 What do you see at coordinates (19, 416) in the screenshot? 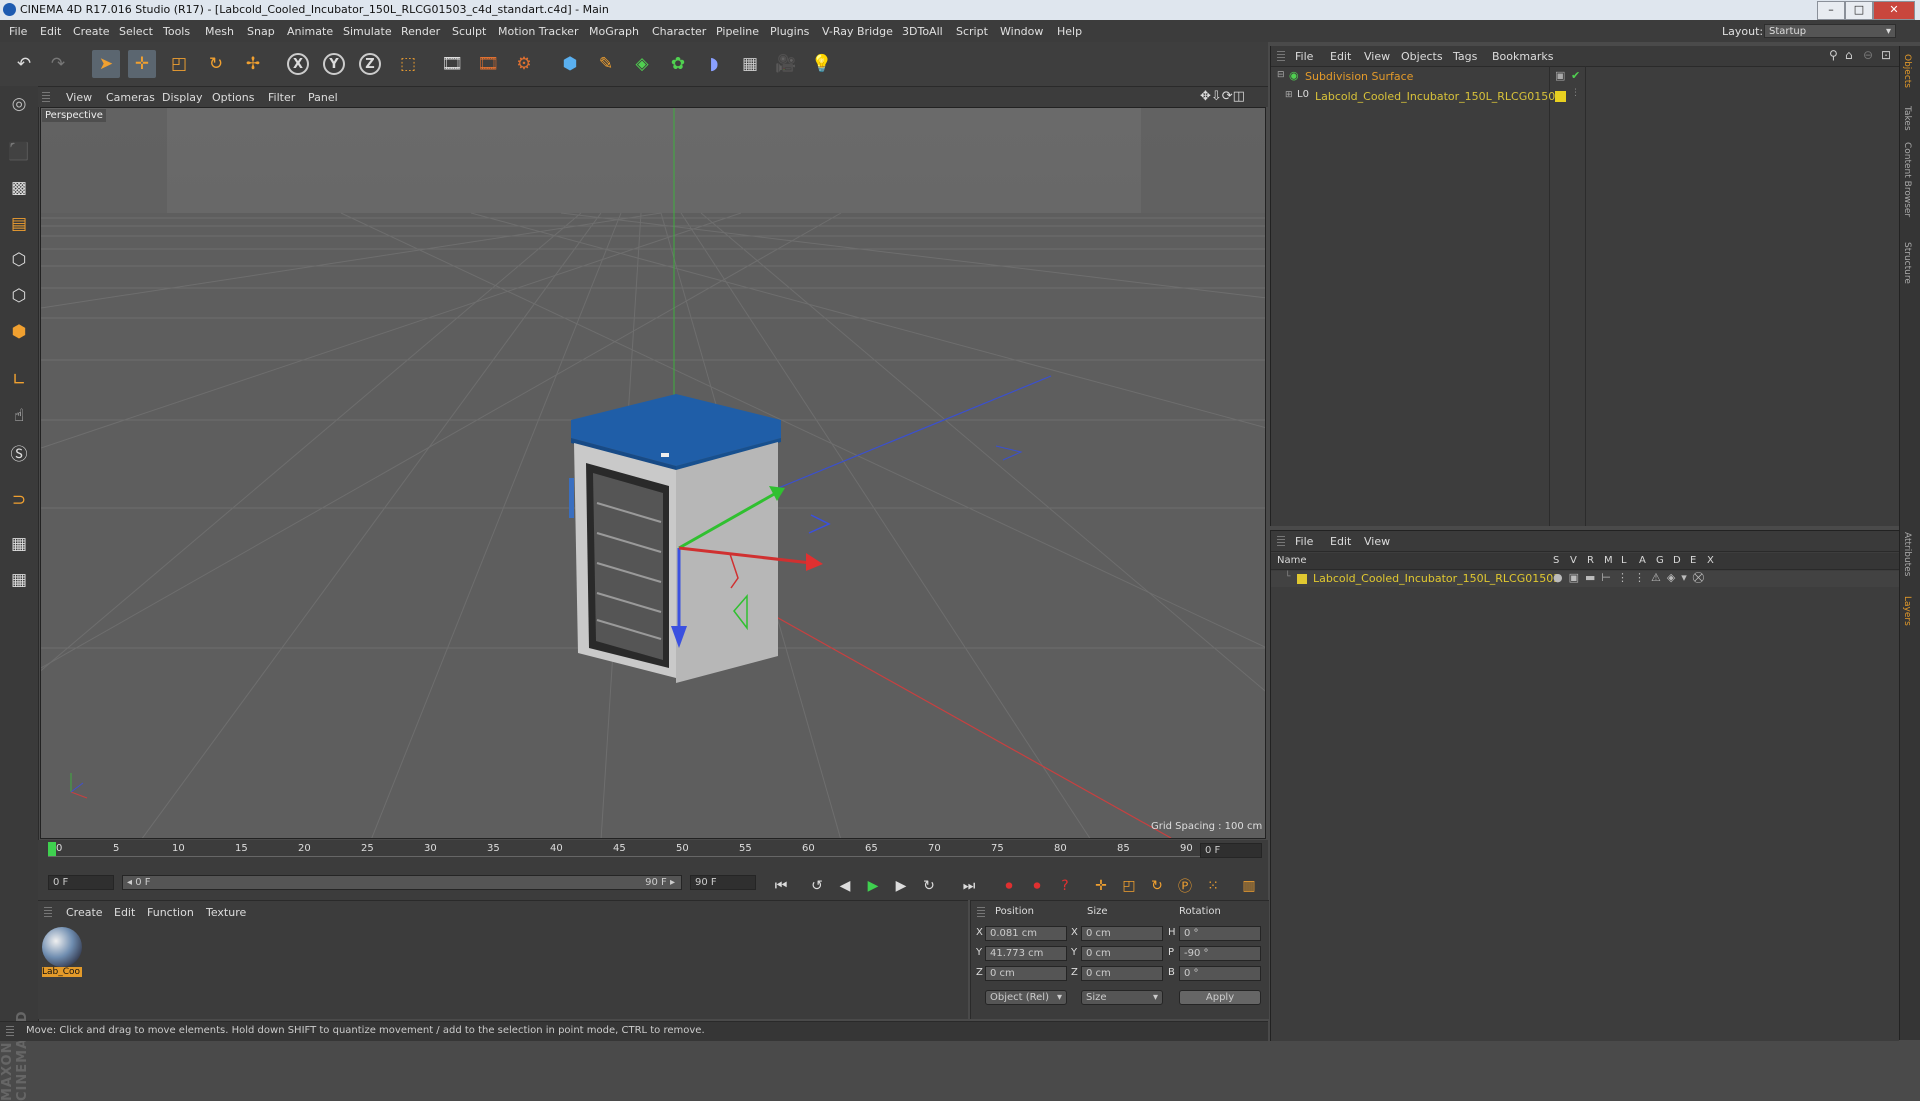
I see `tweak-mode-icon: ☝` at bounding box center [19, 416].